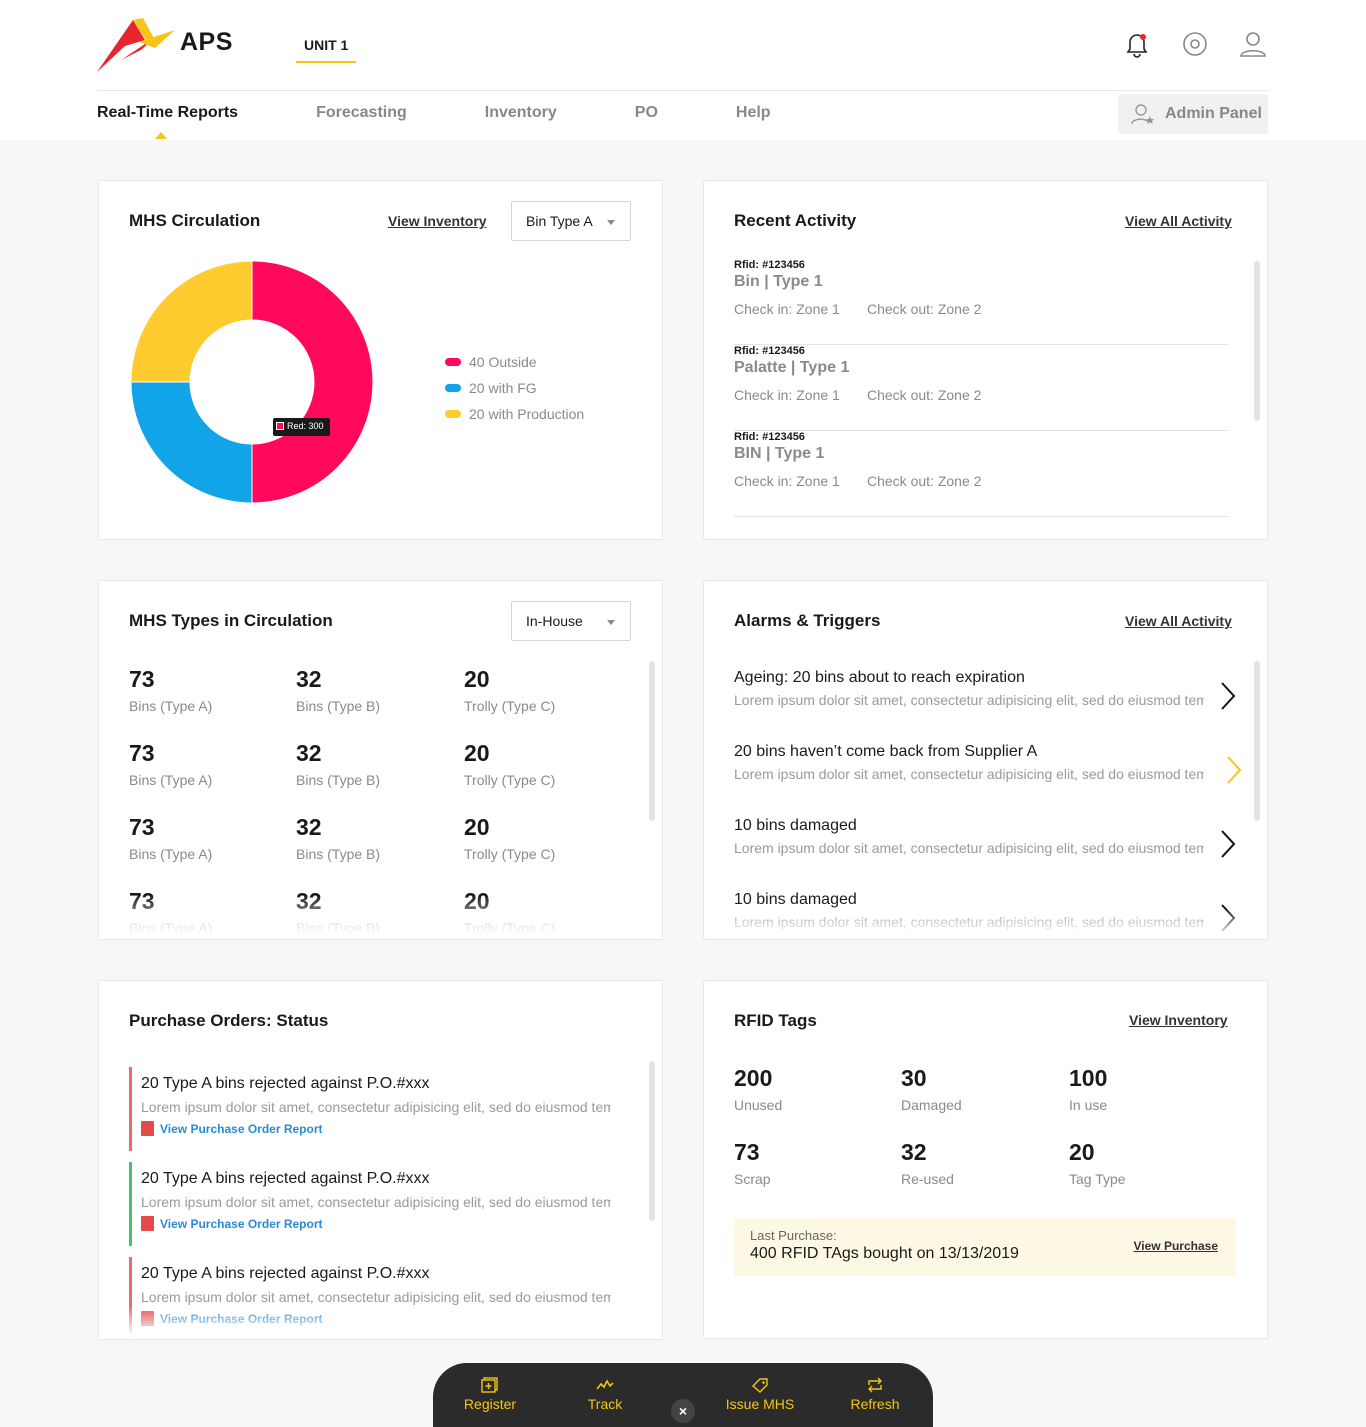 The height and width of the screenshot is (1427, 1366). Describe the element at coordinates (1253, 44) in the screenshot. I see `user-profile-icon` at that location.